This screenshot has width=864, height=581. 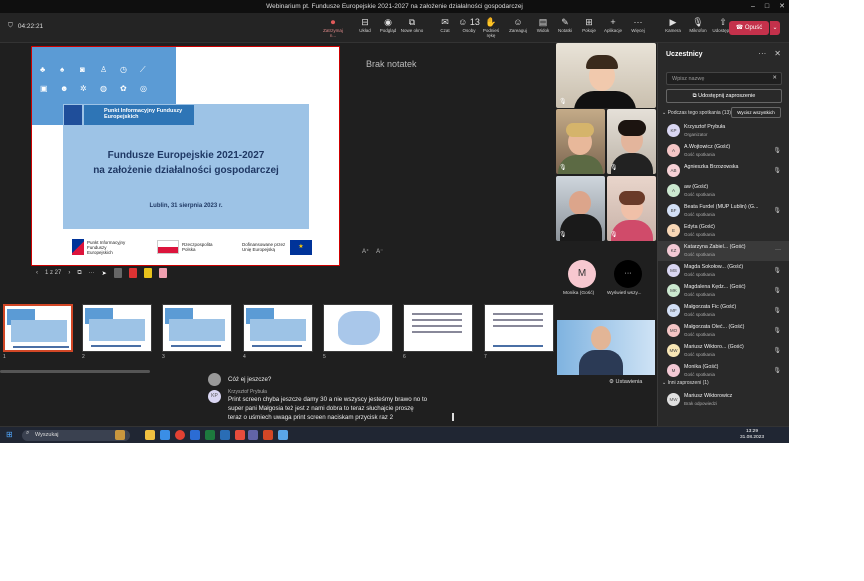 I want to click on app-icon, so click(x=283, y=435).